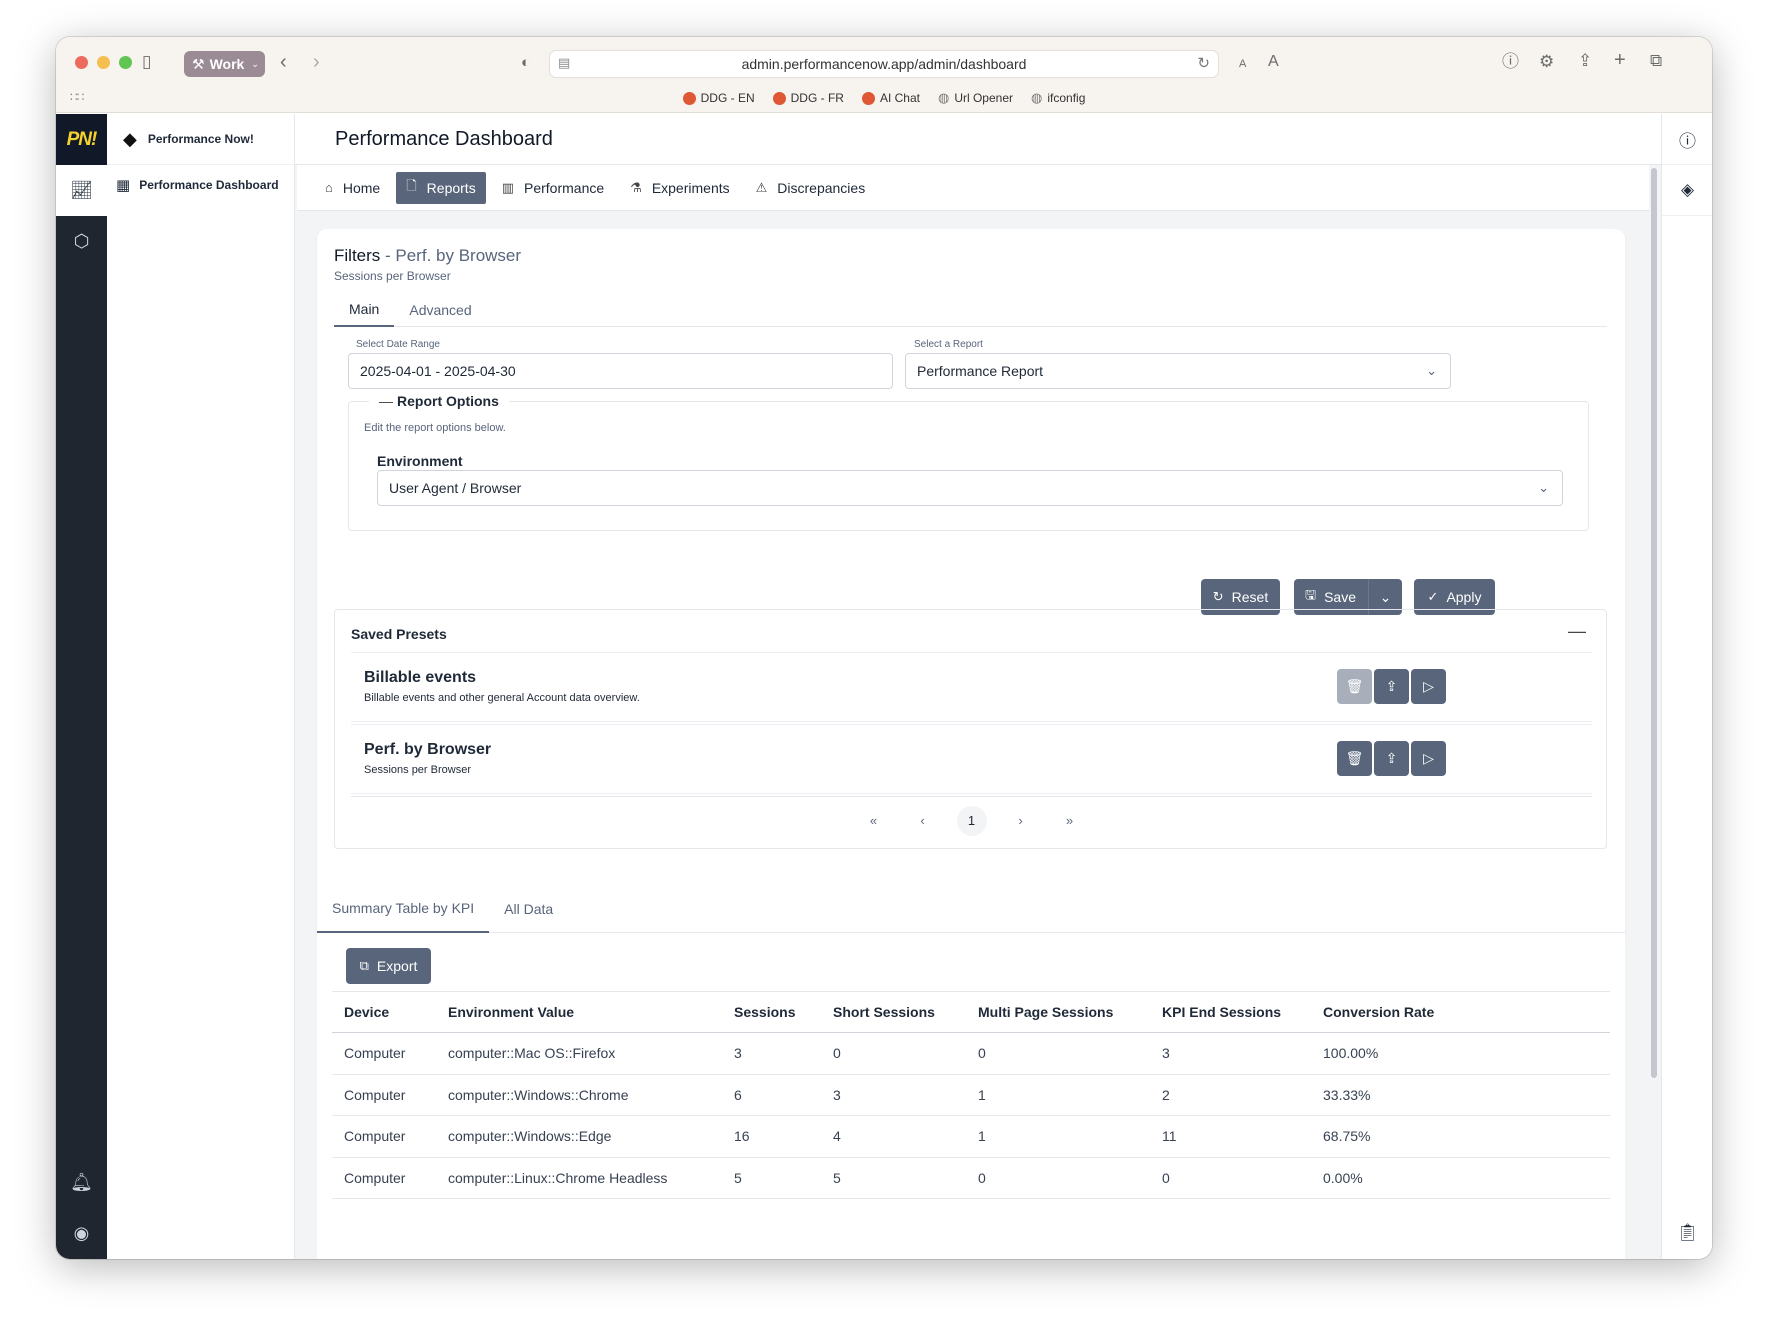 The image size is (1768, 1333). Describe the element at coordinates (564, 63) in the screenshot. I see `site-settings-icon: ▤` at that location.